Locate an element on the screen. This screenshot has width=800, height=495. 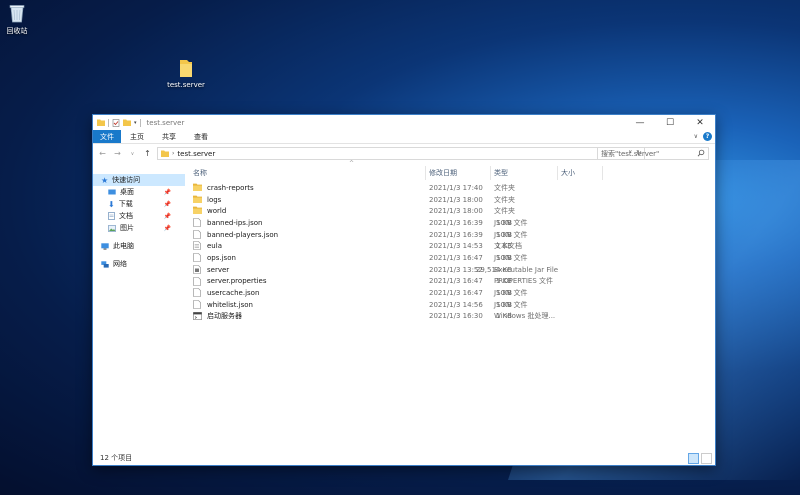
address-path: test.server is located at coordinates (196, 154).